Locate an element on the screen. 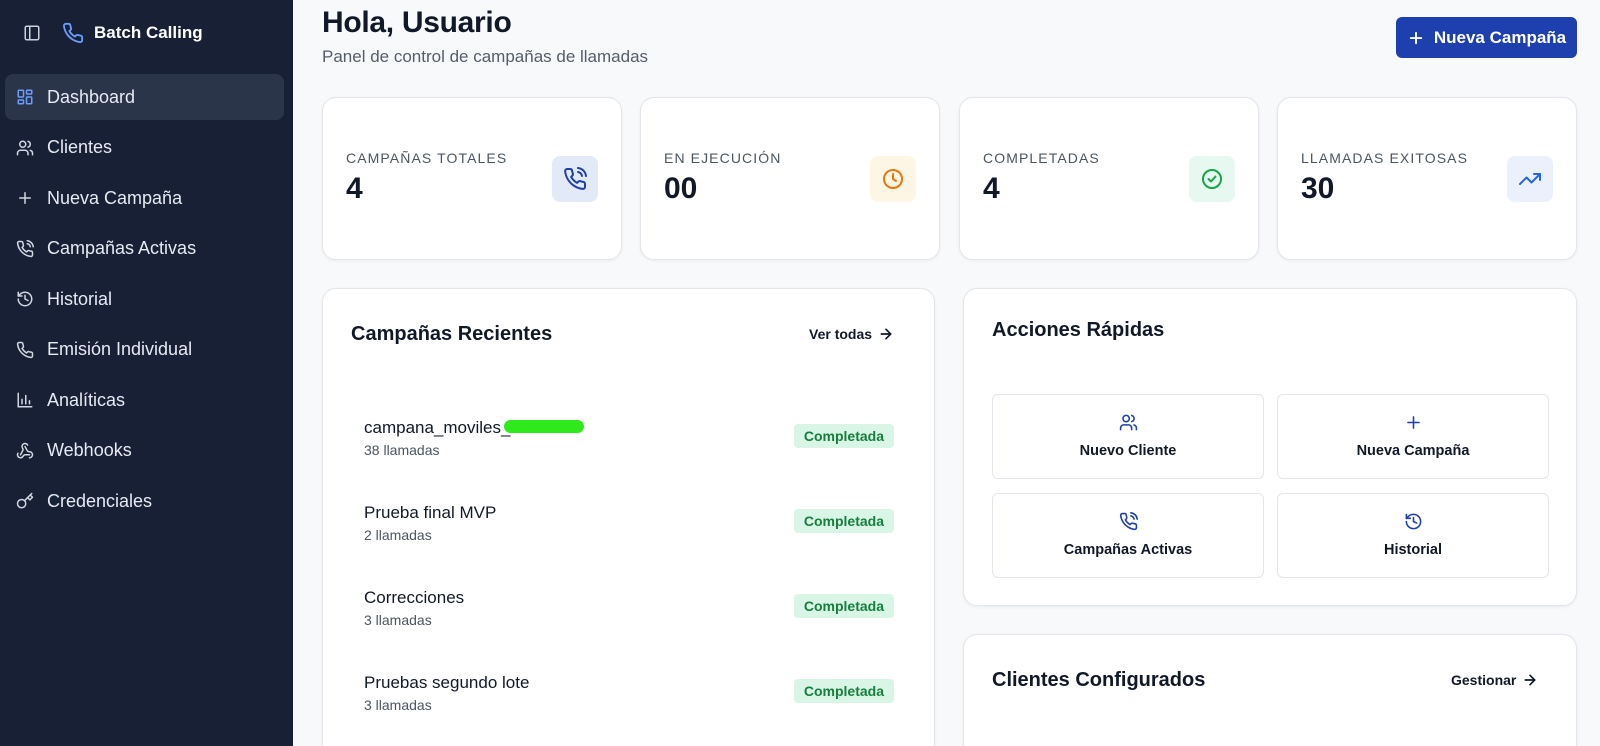 This screenshot has width=1600, height=746. check-circle-icon is located at coordinates (1212, 179).